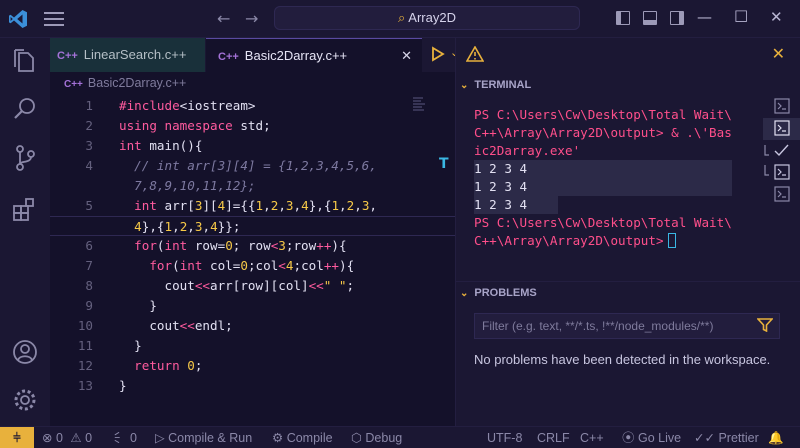 This screenshot has width=800, height=448. I want to click on search-icon, so click(25, 109).